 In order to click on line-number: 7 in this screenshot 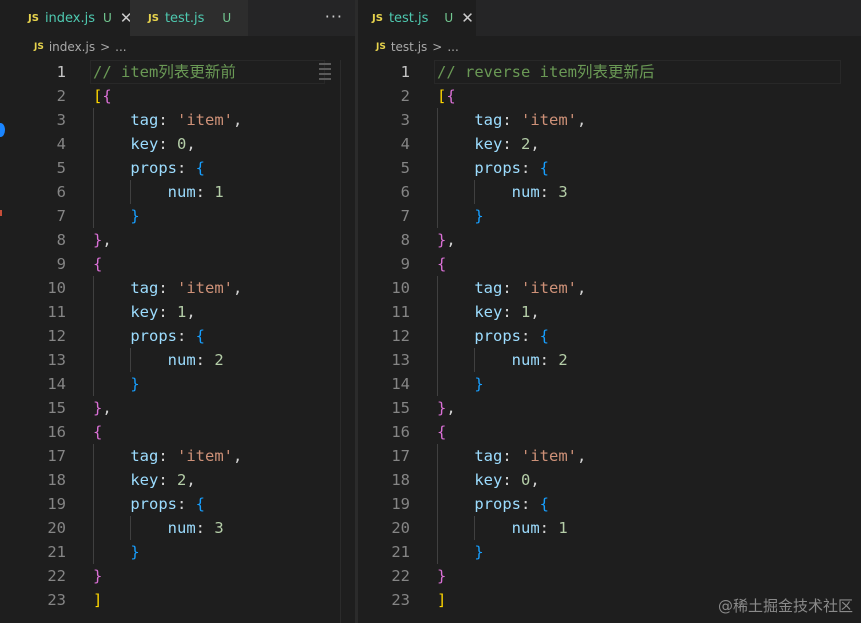, I will do `click(61, 216)`.